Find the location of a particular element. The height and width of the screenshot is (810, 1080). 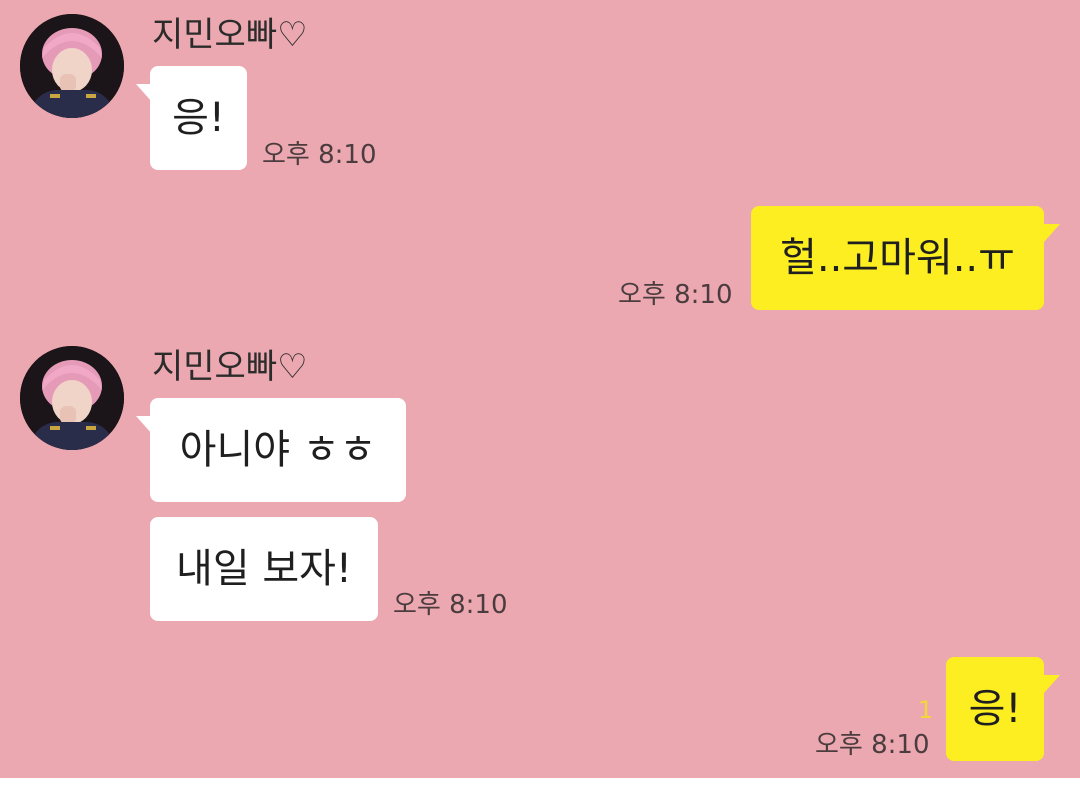

message-bubble-outgoing: 응! is located at coordinates (995, 709).